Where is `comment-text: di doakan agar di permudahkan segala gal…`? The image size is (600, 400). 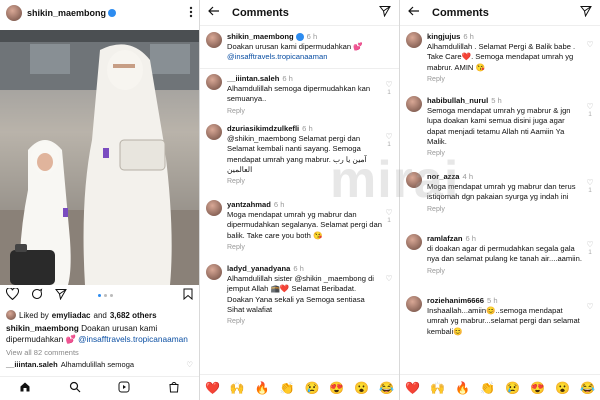
comment-text: di doakan agar di permudahkan segala gal… is located at coordinates (504, 254).